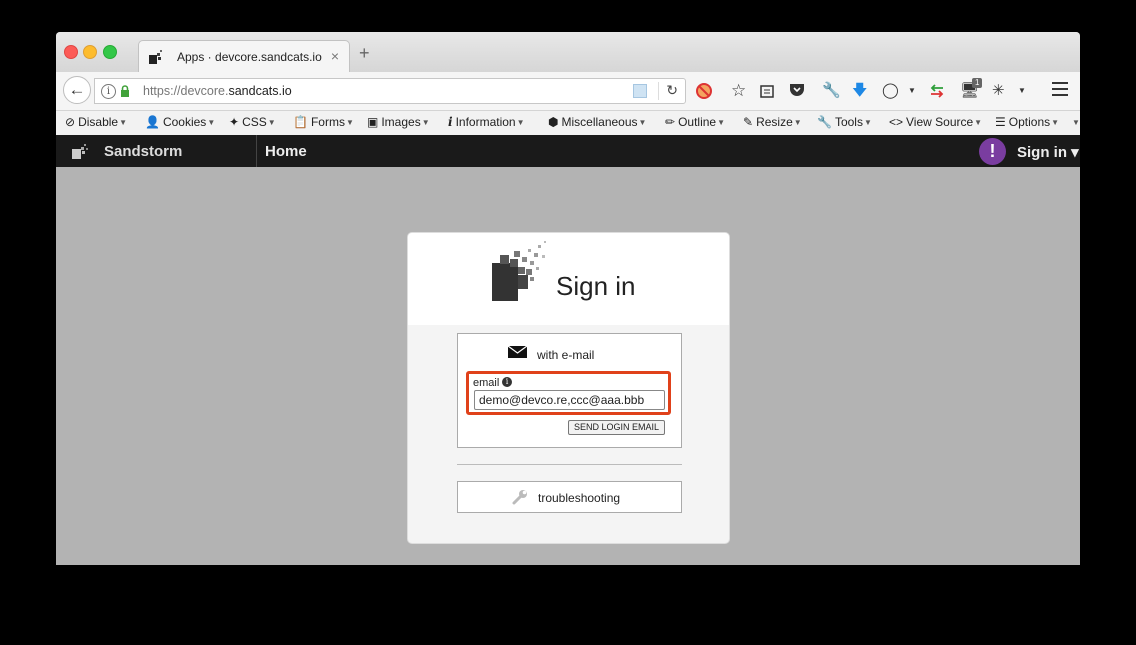 The width and height of the screenshot is (1136, 645). I want to click on sandstorm-topbar: Sandstorm Home ! Sign in ▾, so click(568, 151).